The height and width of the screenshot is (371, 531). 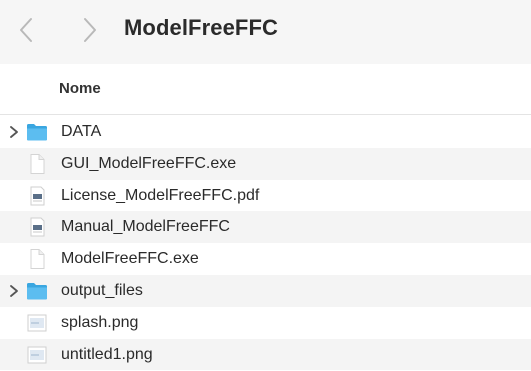 I want to click on file-row: splash.png, so click(x=265, y=323).